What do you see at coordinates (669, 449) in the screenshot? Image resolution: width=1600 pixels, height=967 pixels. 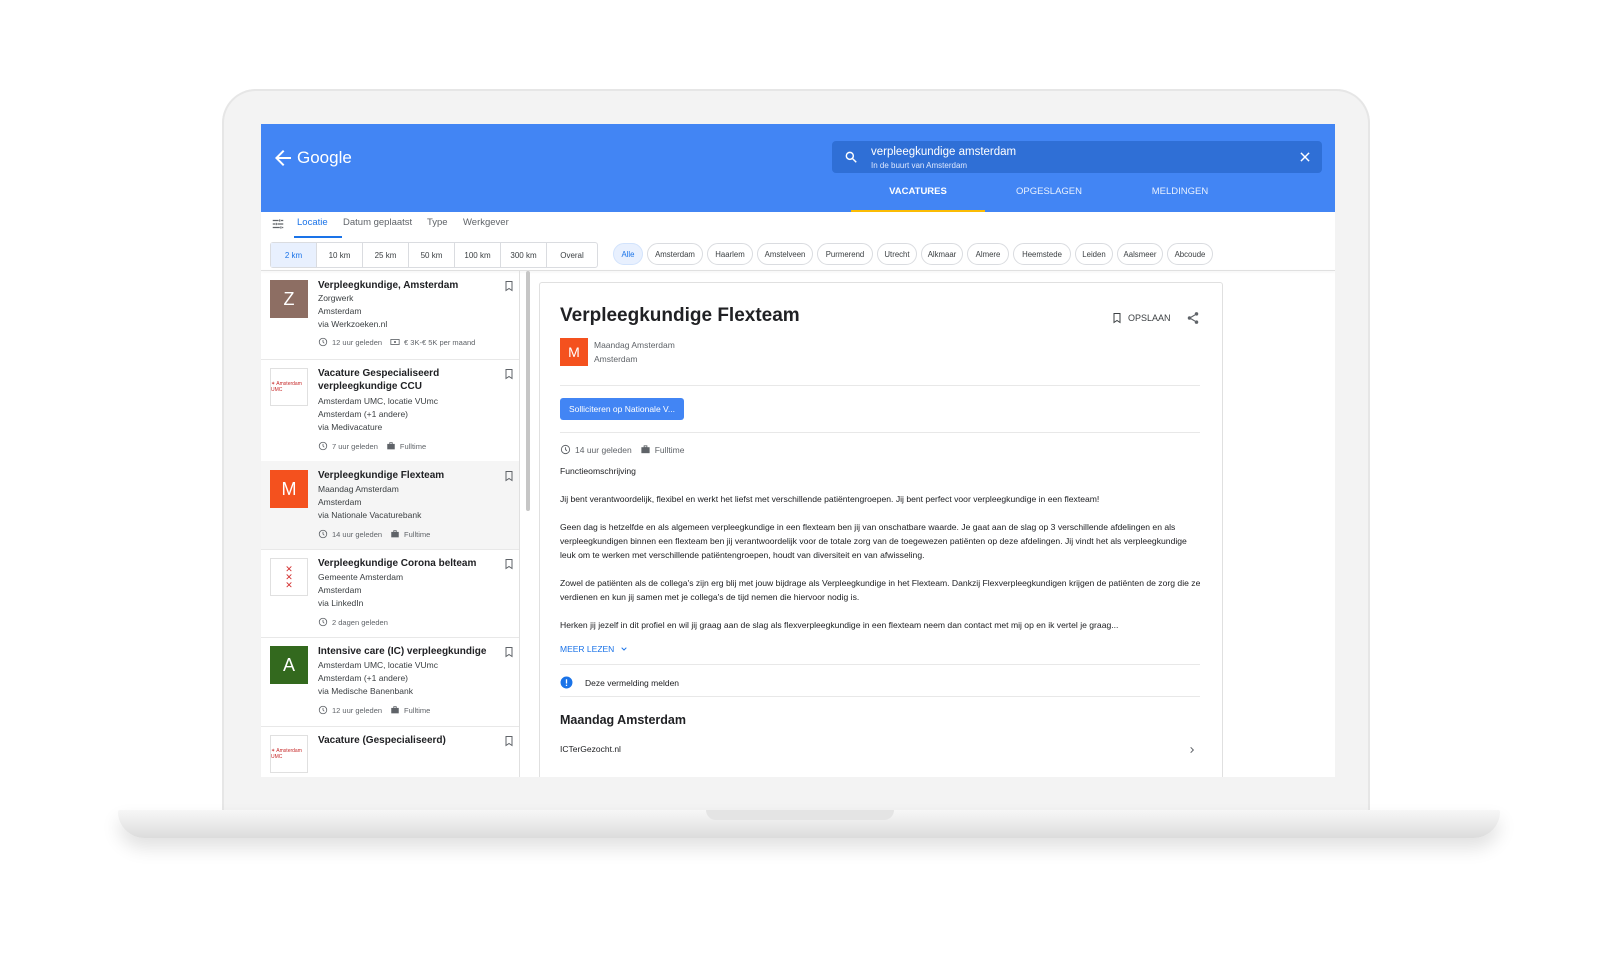 I see `detail-type: Fulltime` at bounding box center [669, 449].